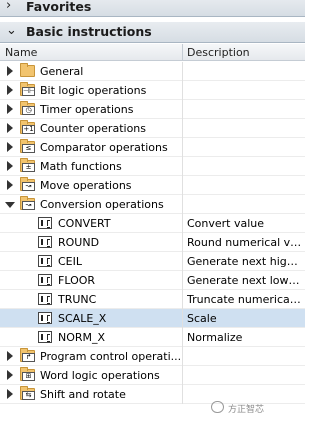 This screenshot has width=320, height=427. I want to click on collapse-arrow-icon, so click(10, 205).